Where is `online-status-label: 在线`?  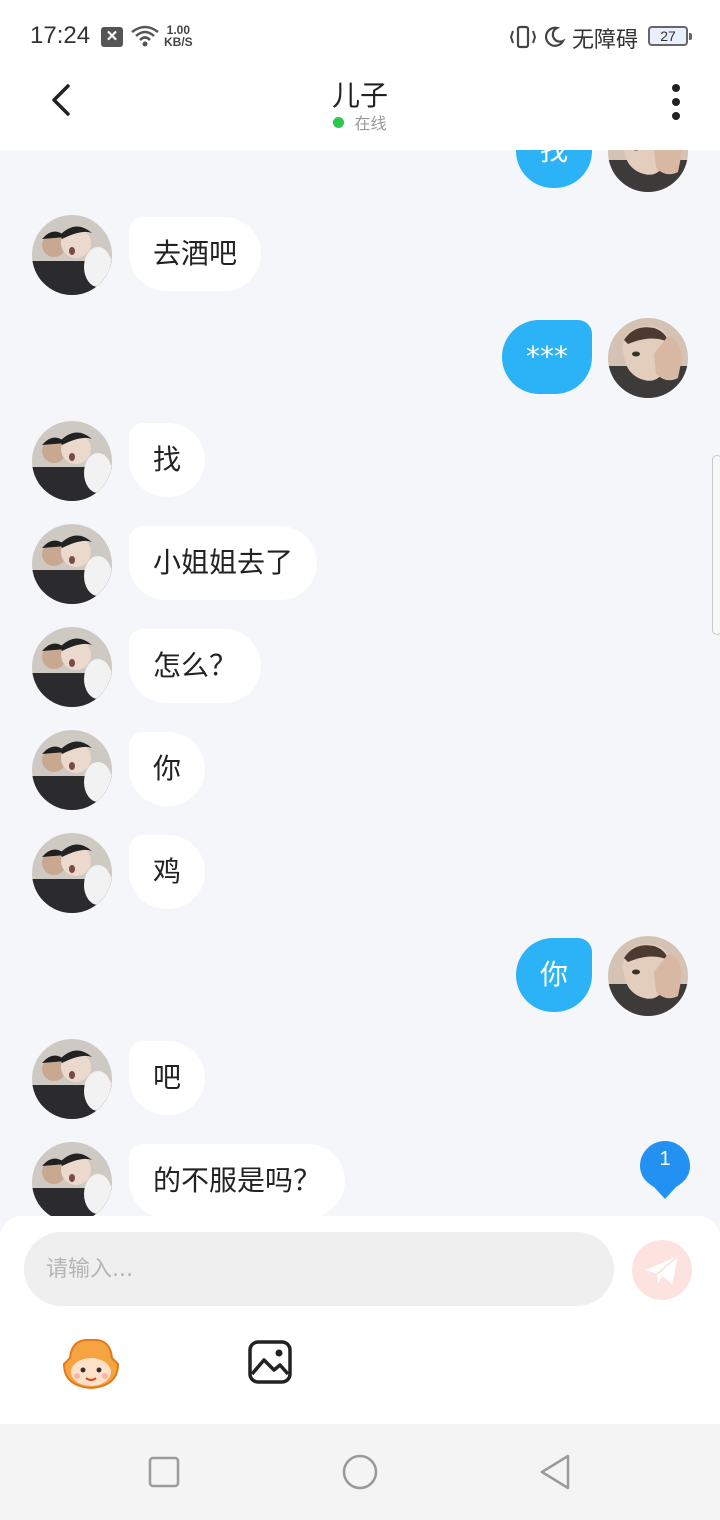 online-status-label: 在线 is located at coordinates (370, 123).